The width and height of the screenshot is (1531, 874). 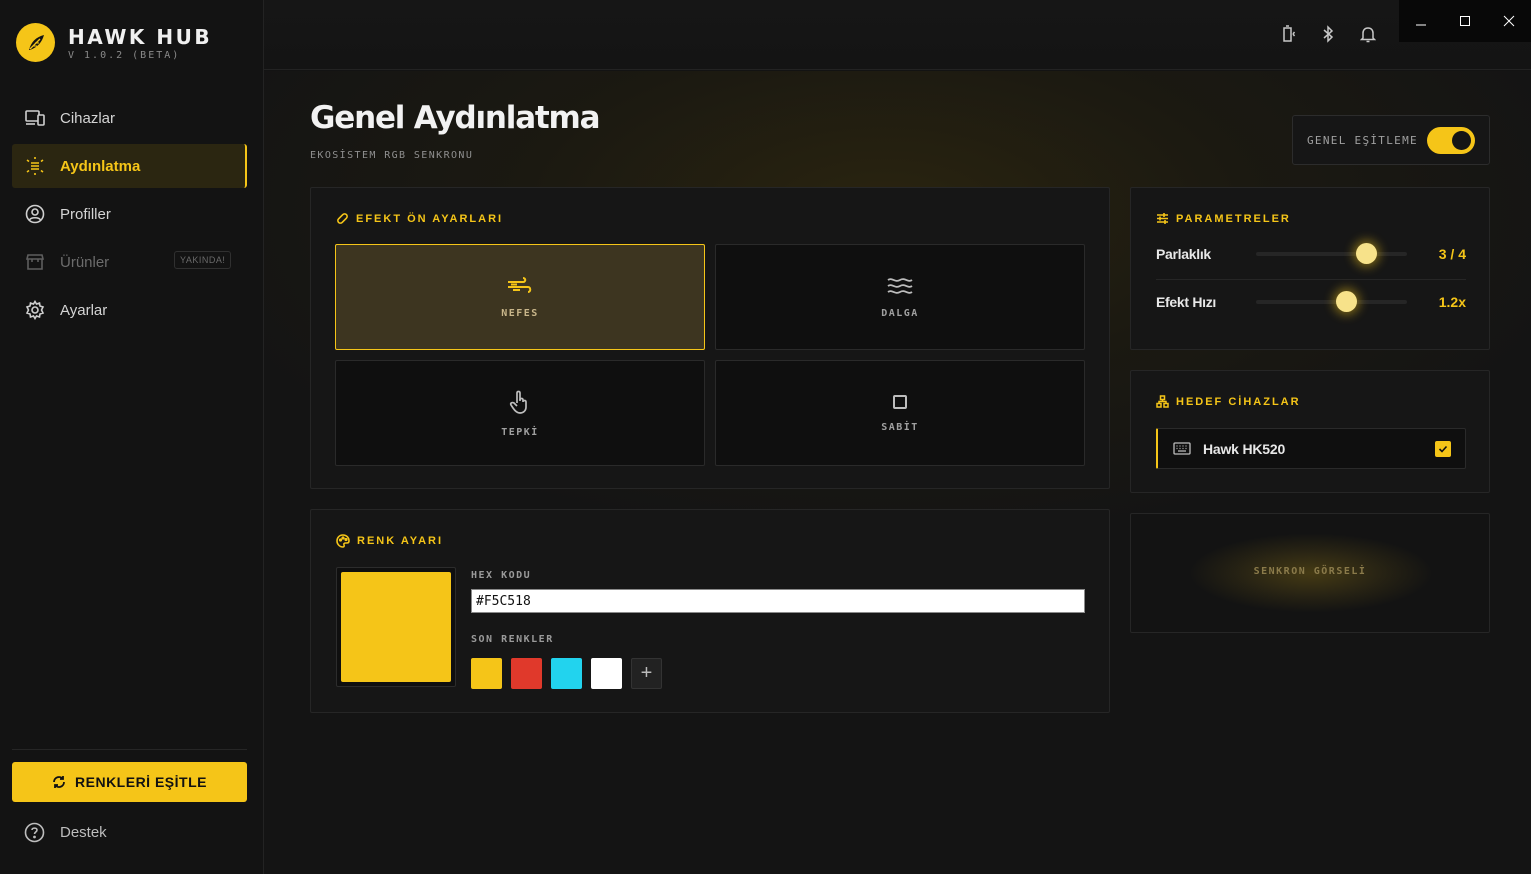 What do you see at coordinates (520, 432) in the screenshot?
I see `effect-label: TEPKİ` at bounding box center [520, 432].